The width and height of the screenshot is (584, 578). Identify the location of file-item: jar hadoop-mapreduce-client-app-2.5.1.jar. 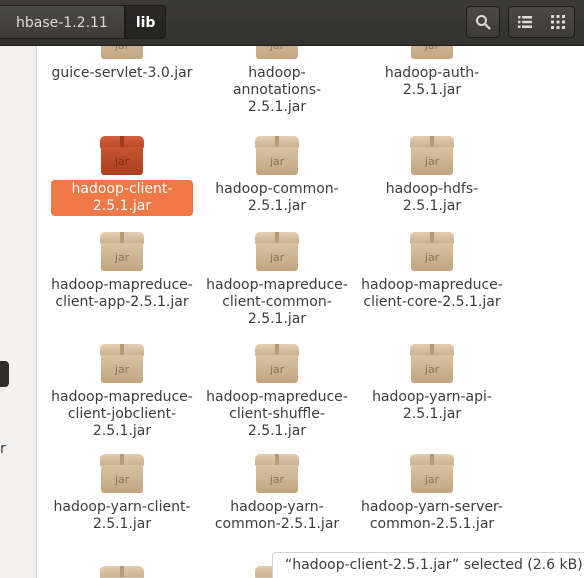
(122, 272).